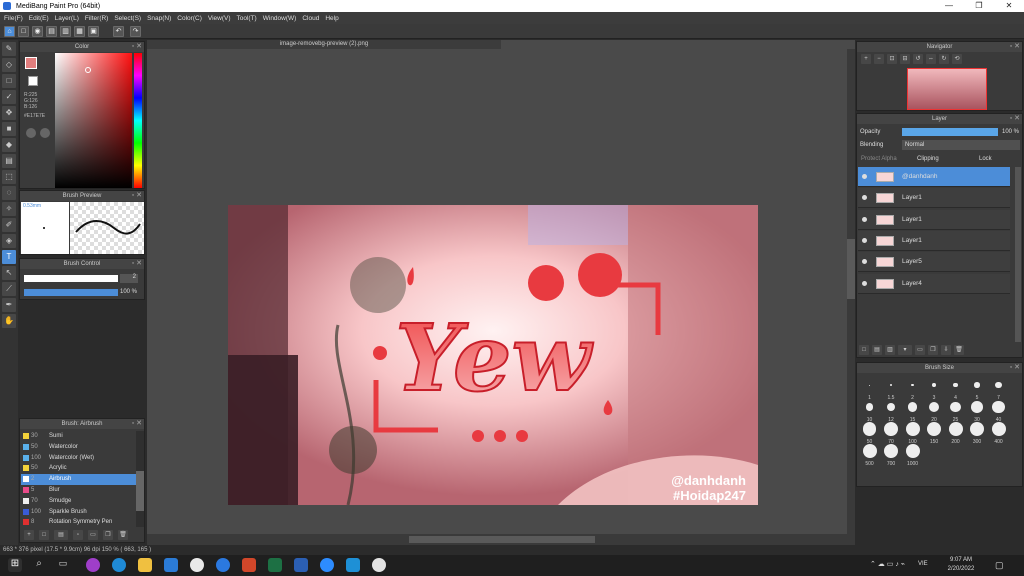 The width and height of the screenshot is (1024, 576). I want to click on menu-help: Help, so click(331, 18).